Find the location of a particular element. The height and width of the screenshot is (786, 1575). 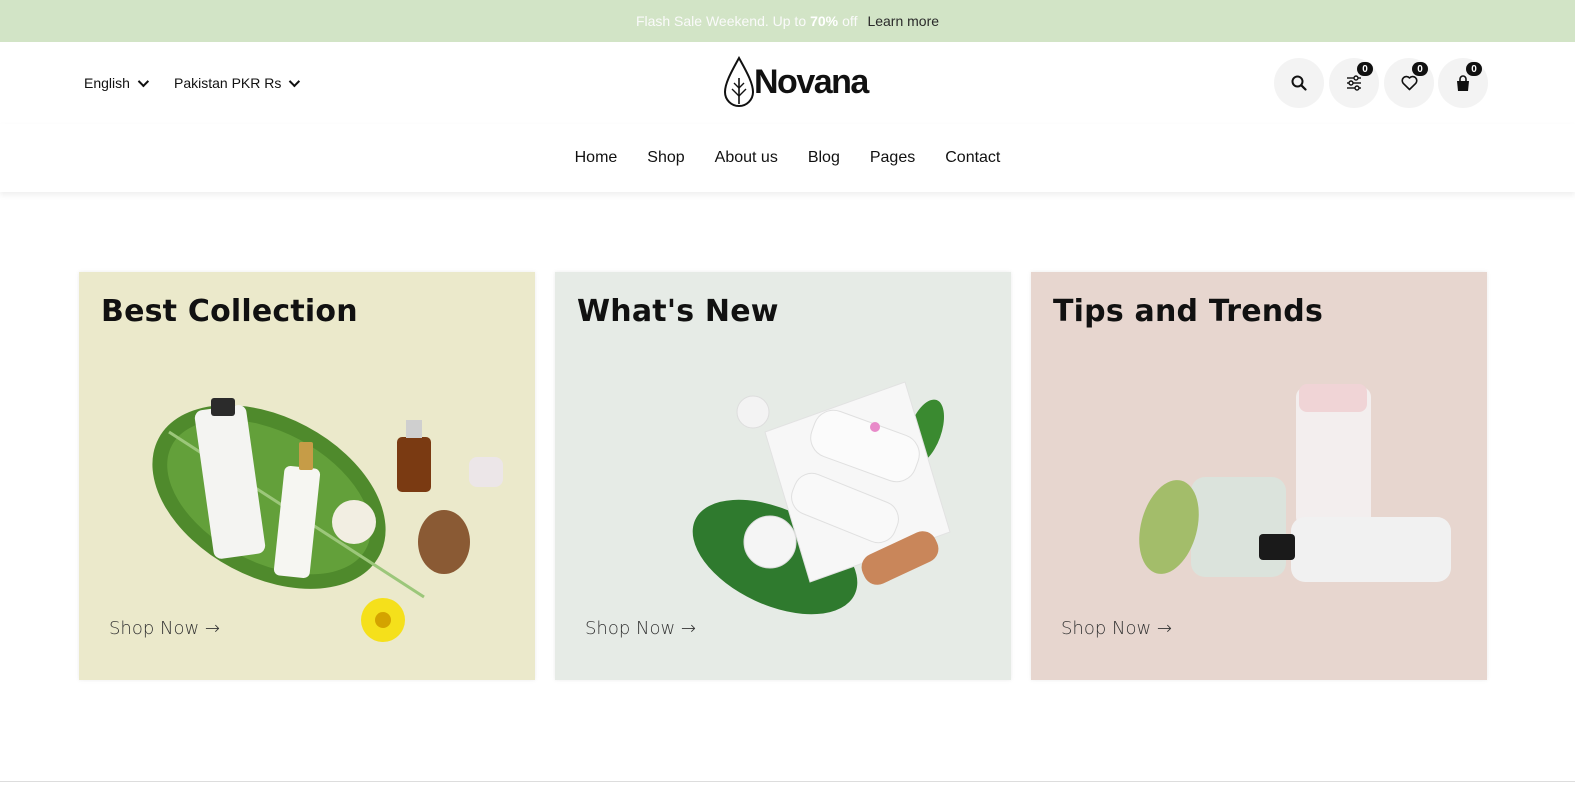

heart-icon is located at coordinates (1409, 83).